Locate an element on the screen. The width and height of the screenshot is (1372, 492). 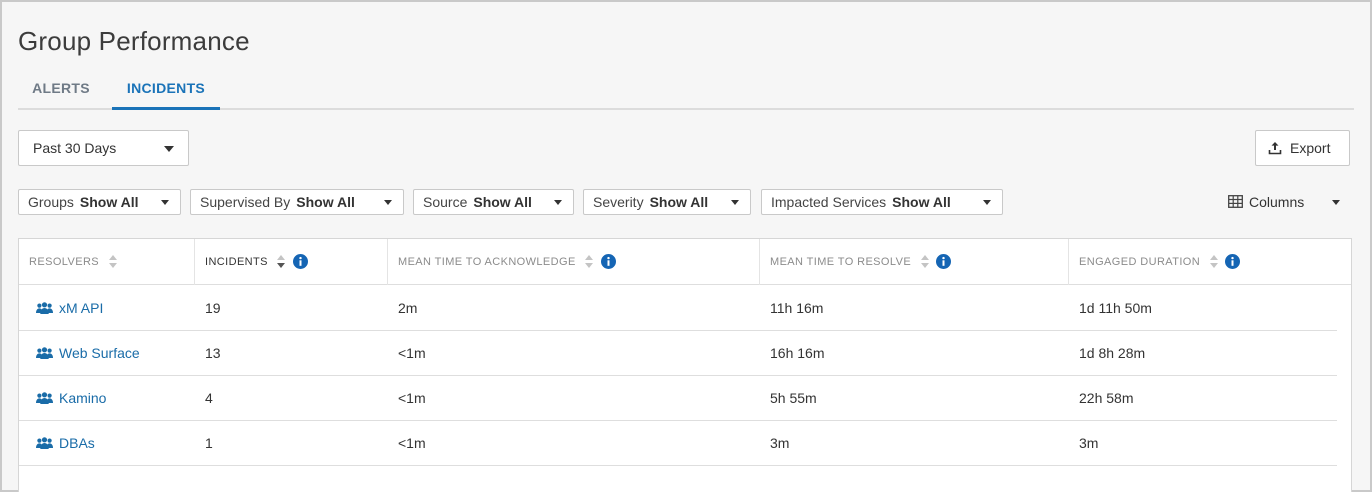
filter-groups: Groups Show All is located at coordinates (99, 202).